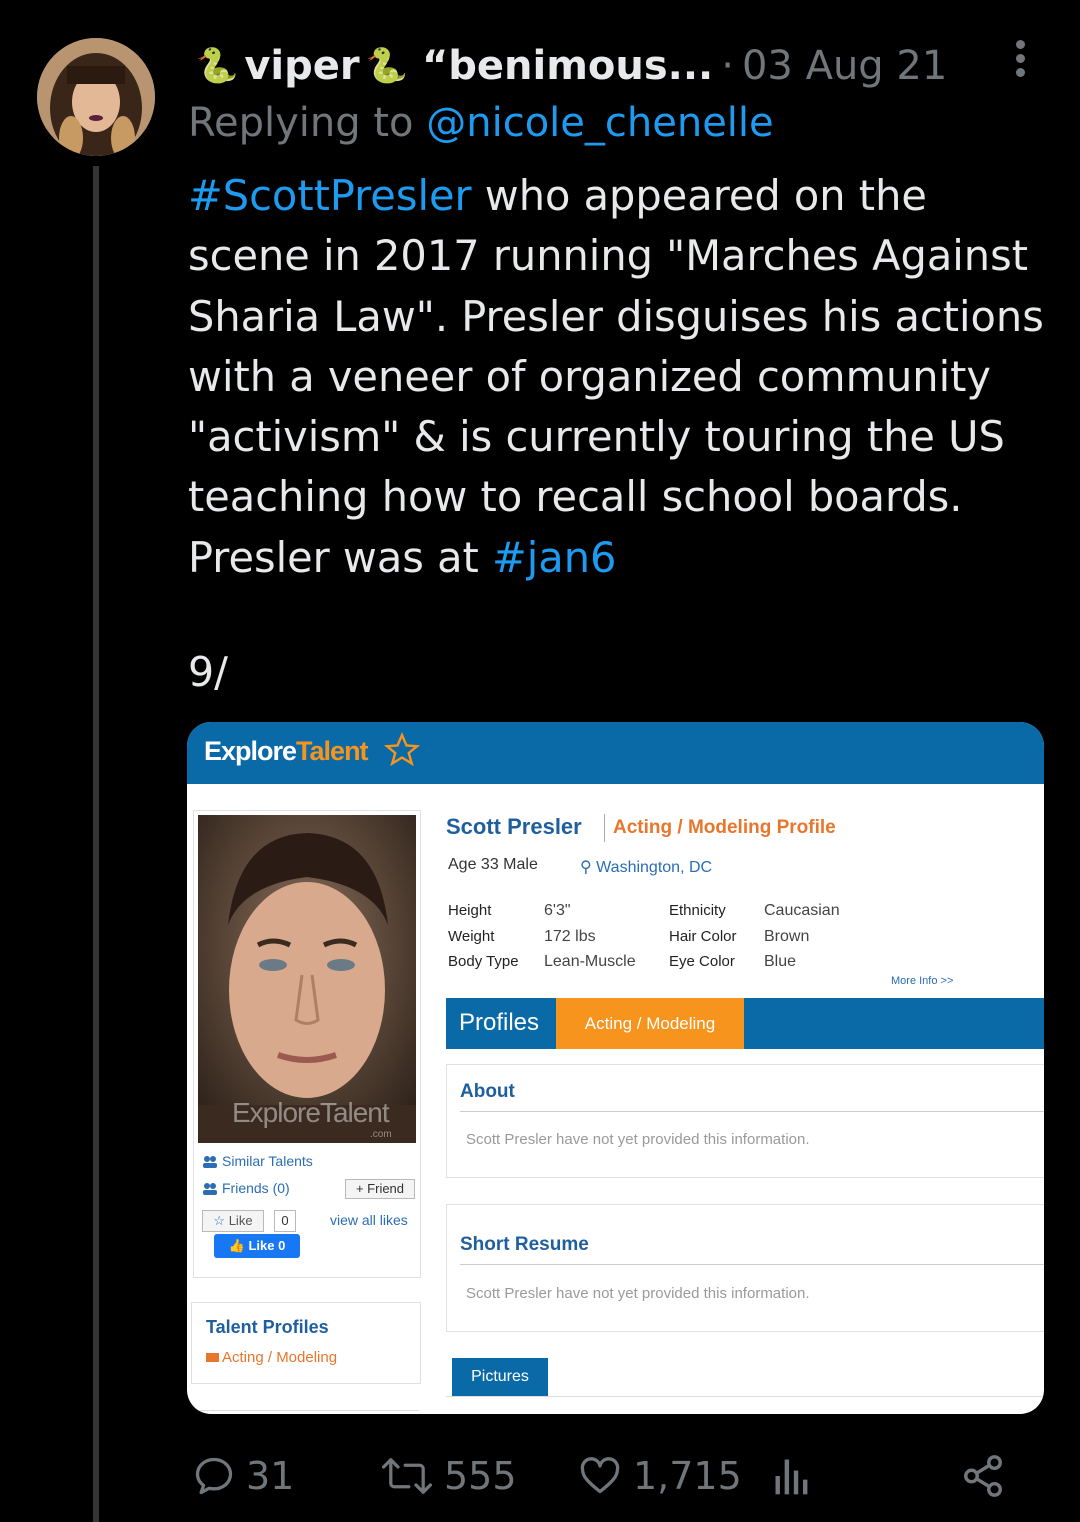 The width and height of the screenshot is (1080, 1522). I want to click on more-info-link: More Info >>, so click(922, 981).